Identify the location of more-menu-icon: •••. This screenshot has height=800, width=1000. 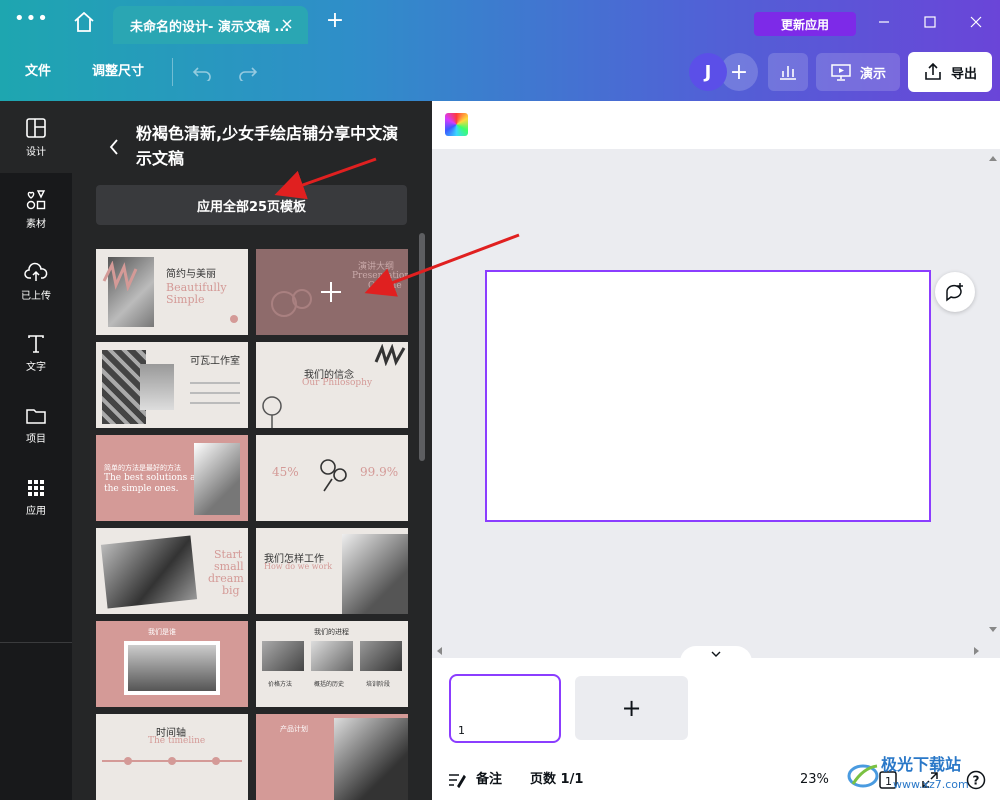
(31, 22).